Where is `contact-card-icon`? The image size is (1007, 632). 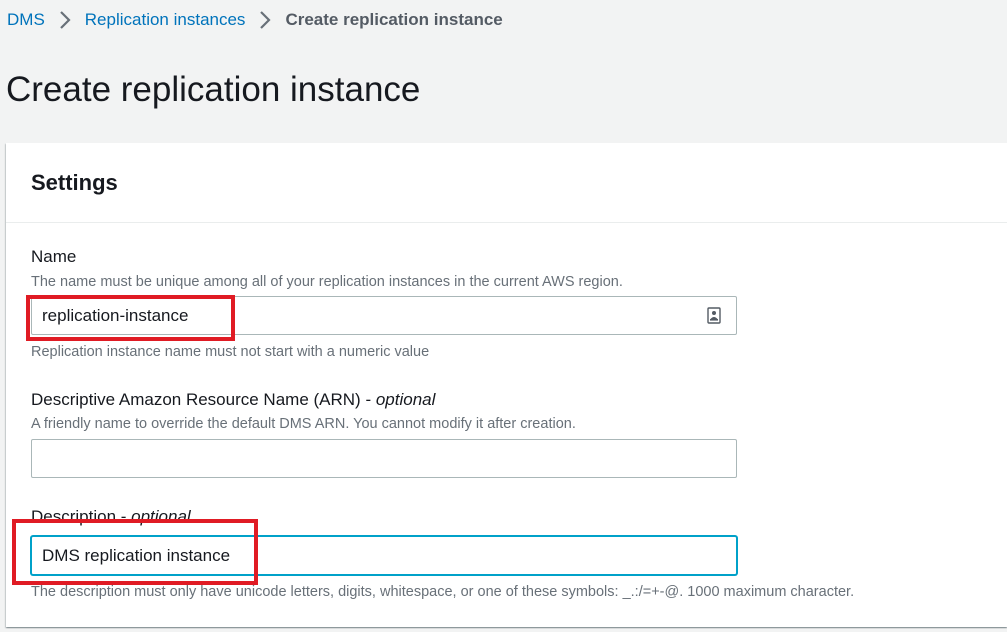
contact-card-icon is located at coordinates (714, 315).